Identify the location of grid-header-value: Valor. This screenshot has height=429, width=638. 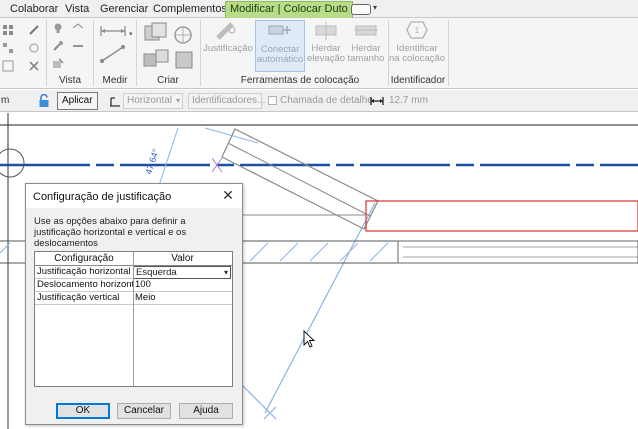
(182, 259).